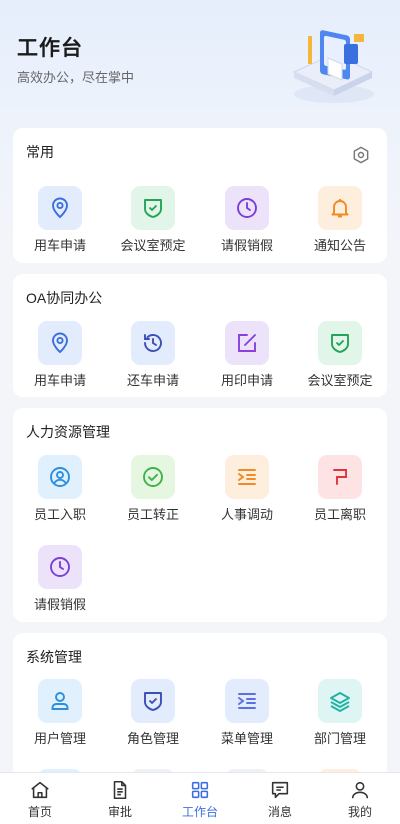 The width and height of the screenshot is (400, 824). What do you see at coordinates (200, 790) in the screenshot?
I see `grid-icon` at bounding box center [200, 790].